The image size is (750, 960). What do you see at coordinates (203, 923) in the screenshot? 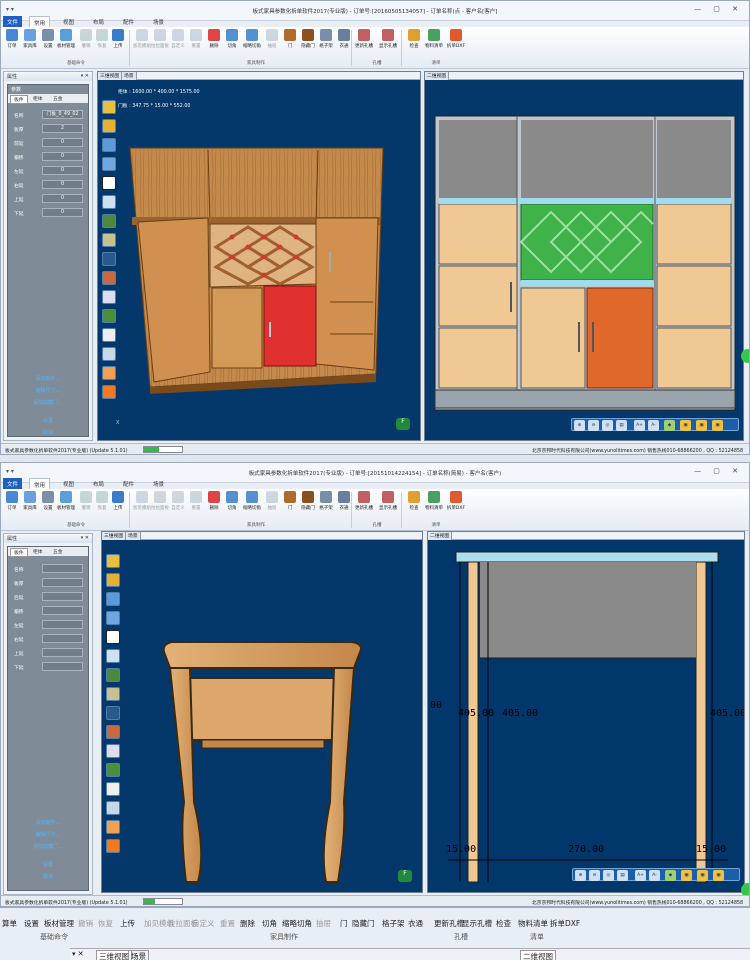
I see `custom-button: 自定义` at bounding box center [203, 923].